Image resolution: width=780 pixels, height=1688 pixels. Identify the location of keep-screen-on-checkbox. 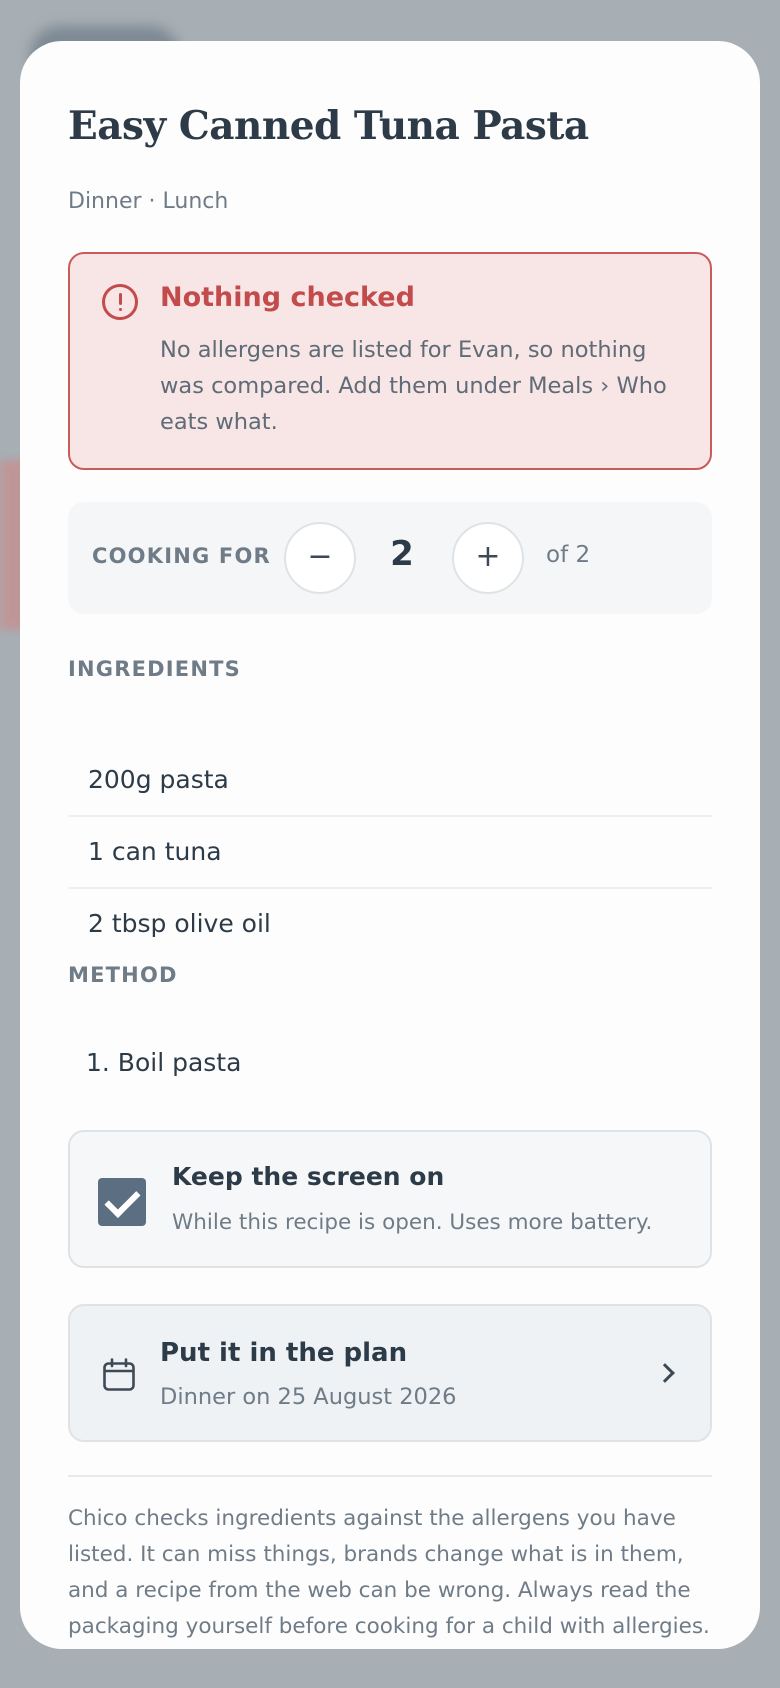
(122, 1202).